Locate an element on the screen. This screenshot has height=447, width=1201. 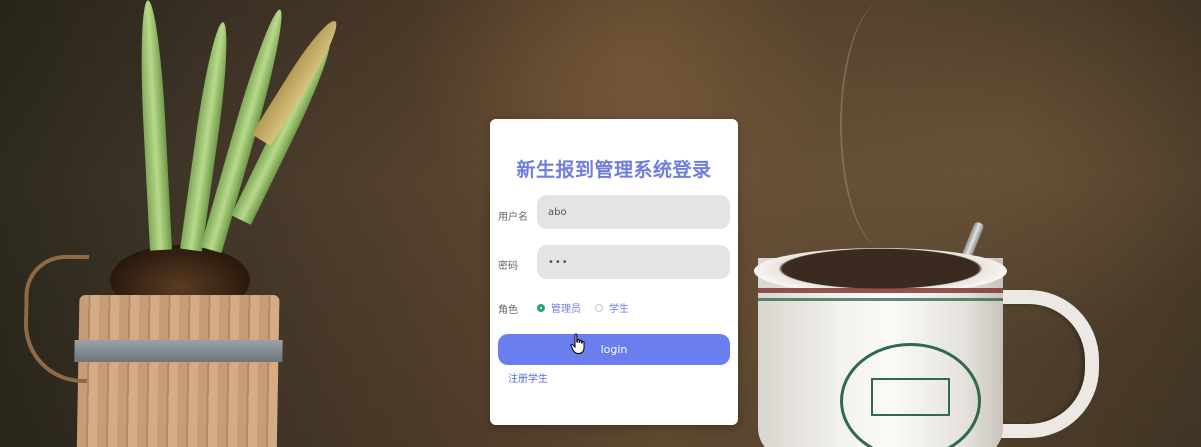
role-radio-student-label: 学生 is located at coordinates (619, 309).